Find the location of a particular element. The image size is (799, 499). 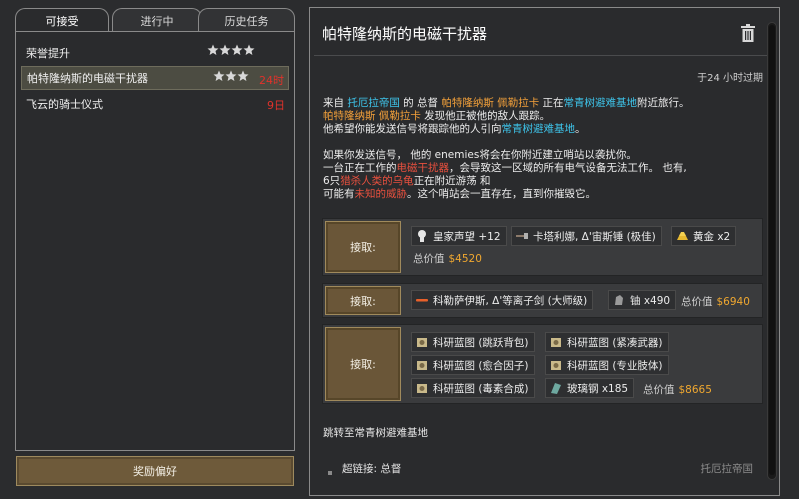

reward-item: 科研蓝图 (毒素合成) is located at coordinates (473, 388).